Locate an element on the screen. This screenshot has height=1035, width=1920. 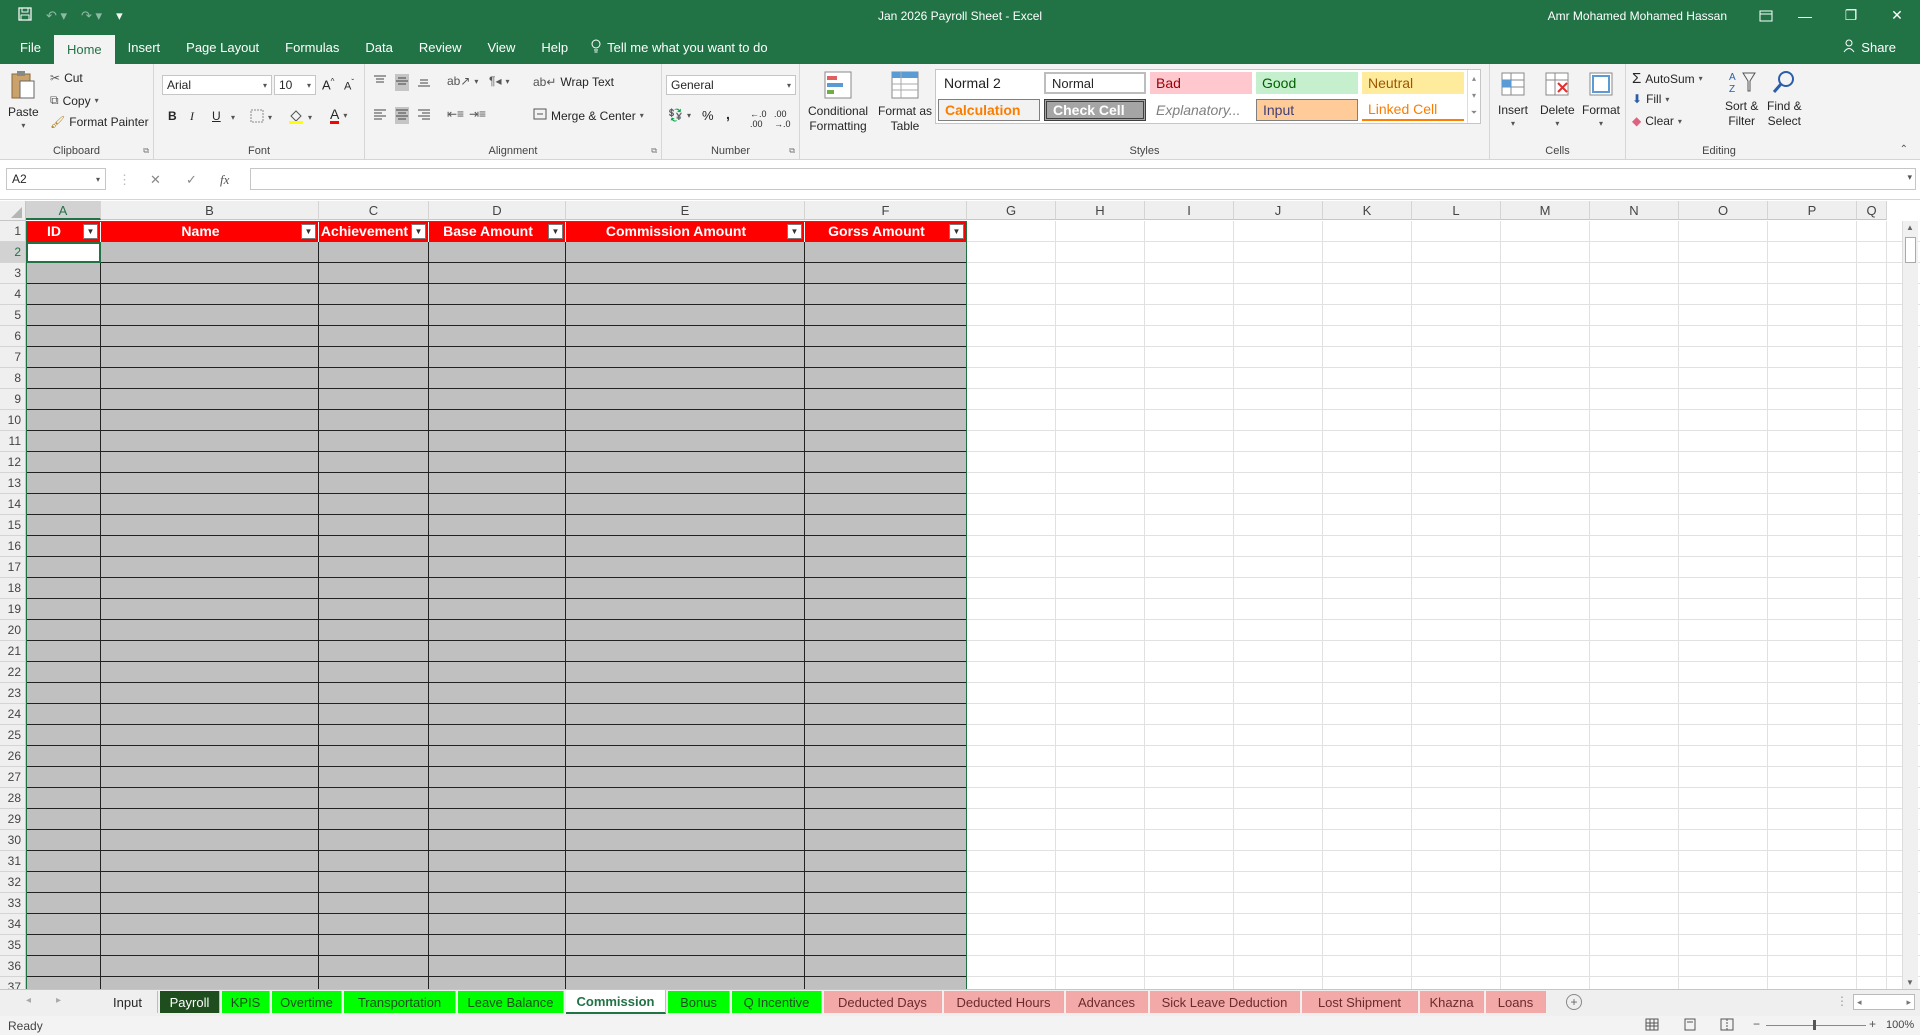
scrollbar-thumb is located at coordinates (1910, 250).